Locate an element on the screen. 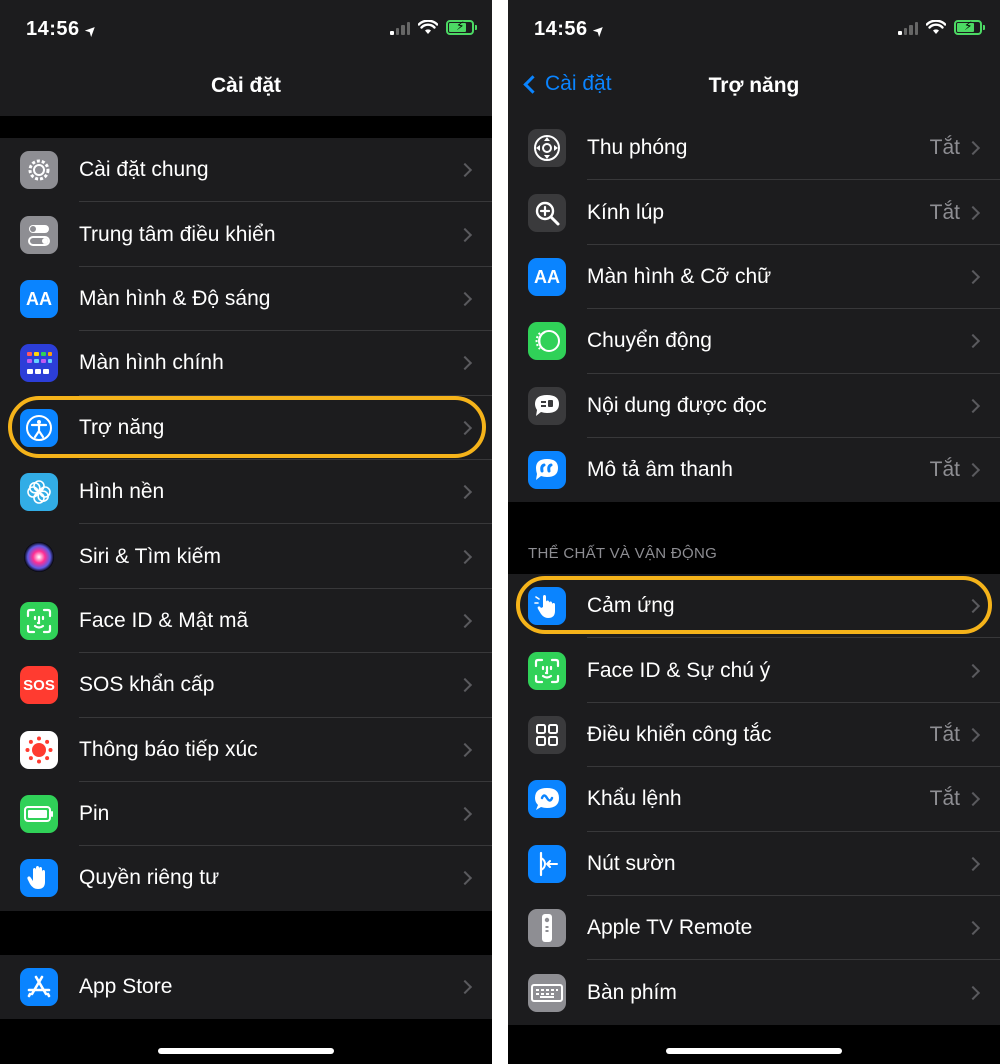 This screenshot has height=1064, width=1000. toggles-icon is located at coordinates (39, 234).